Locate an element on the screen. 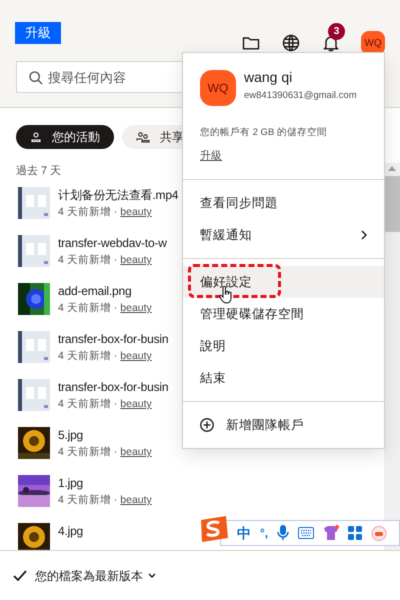  account-avatar: WQ is located at coordinates (218, 88).